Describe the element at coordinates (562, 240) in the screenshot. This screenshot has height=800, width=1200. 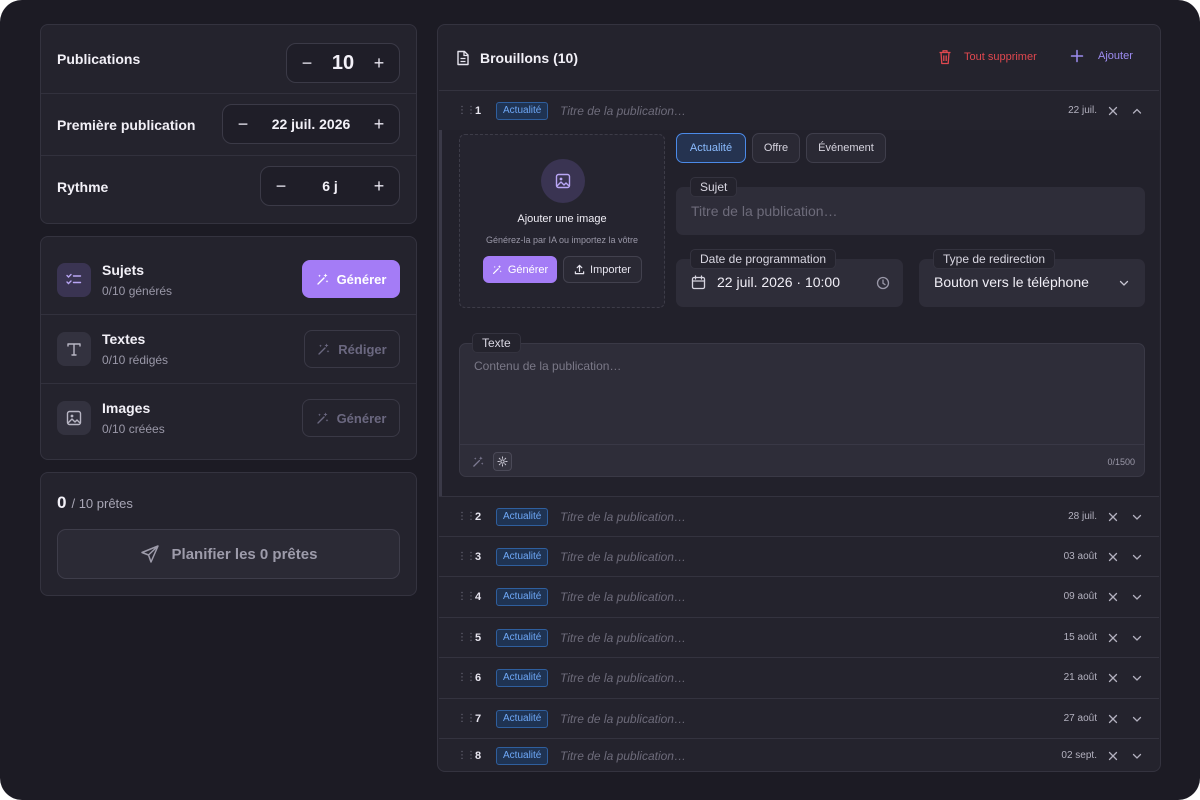
I see `upload-hint: Générez-la par IA ou importez la vôtre` at that location.